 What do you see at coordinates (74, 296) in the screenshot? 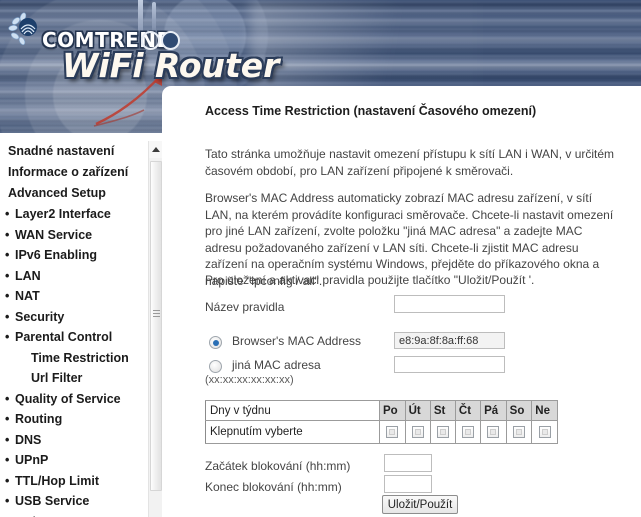
I see `sidebar-item-nat: NAT` at bounding box center [74, 296].